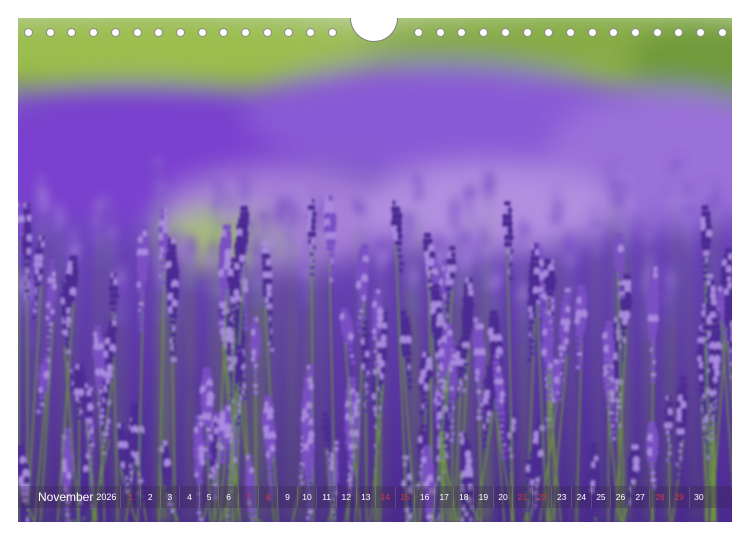 The height and width of the screenshot is (540, 750). I want to click on day-cell: 11, so click(326, 497).